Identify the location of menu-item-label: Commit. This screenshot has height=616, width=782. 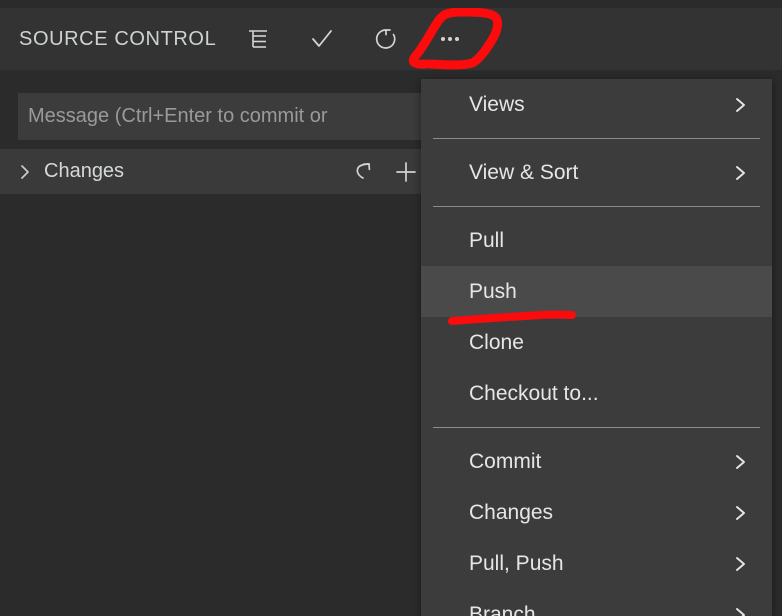
(505, 461).